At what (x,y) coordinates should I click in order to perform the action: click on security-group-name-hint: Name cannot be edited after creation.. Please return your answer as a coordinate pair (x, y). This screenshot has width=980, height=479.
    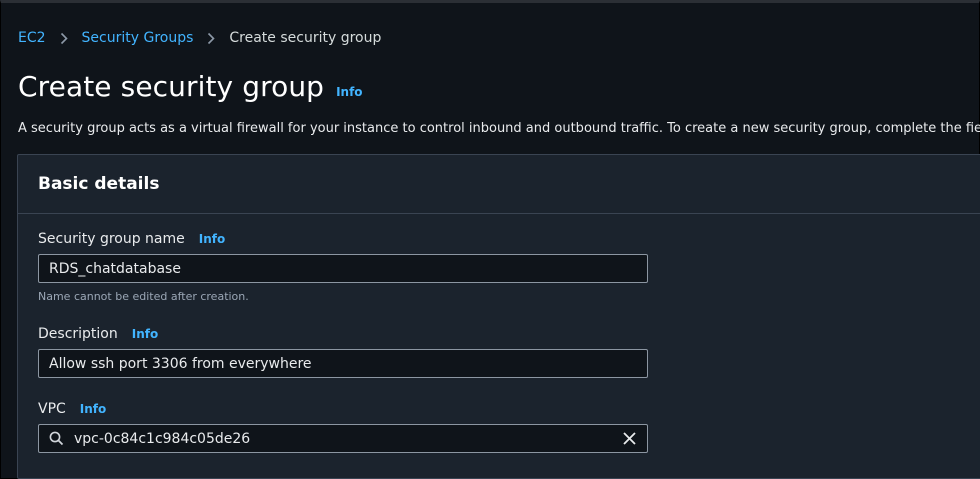
    Looking at the image, I should click on (143, 296).